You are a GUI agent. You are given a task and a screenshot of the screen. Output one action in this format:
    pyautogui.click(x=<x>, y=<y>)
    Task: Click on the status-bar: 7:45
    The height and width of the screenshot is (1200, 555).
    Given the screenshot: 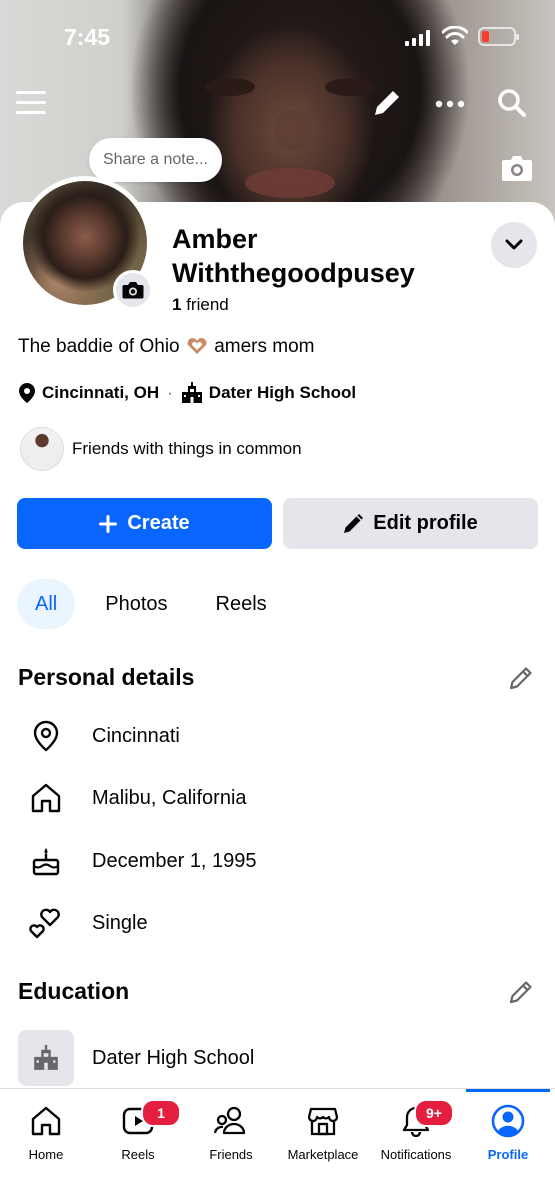 What is the action you would take?
    pyautogui.click(x=277, y=36)
    